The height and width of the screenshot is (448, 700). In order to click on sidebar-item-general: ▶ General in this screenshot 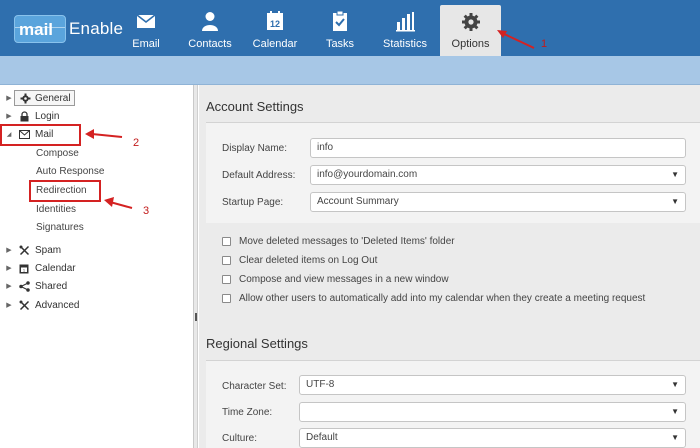, I will do `click(37, 98)`.